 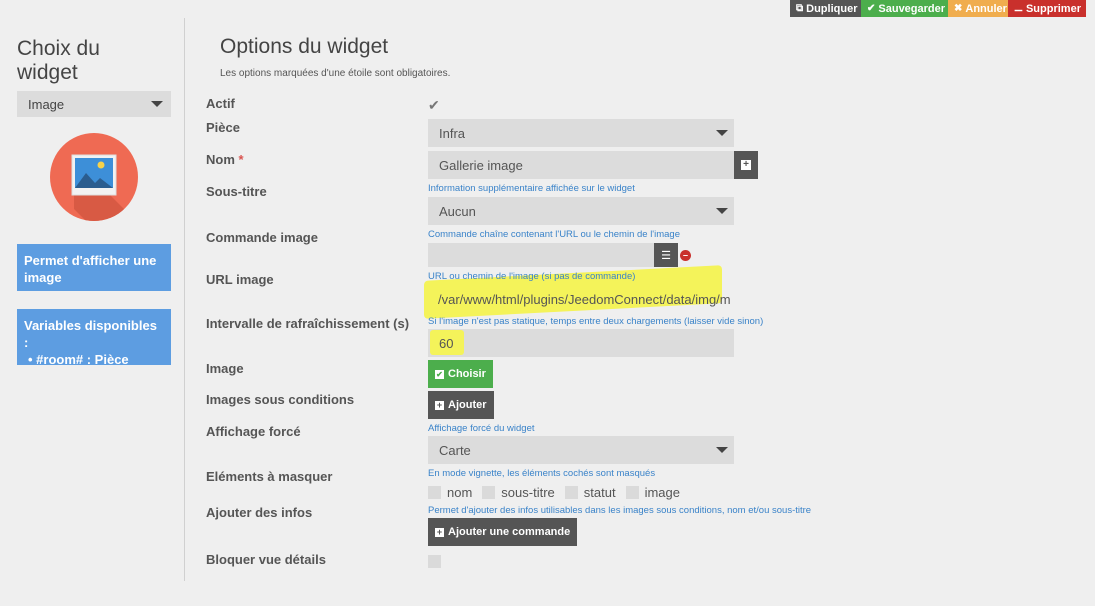 What do you see at coordinates (832, 8) in the screenshot?
I see `duplicate-label: Dupliquer` at bounding box center [832, 8].